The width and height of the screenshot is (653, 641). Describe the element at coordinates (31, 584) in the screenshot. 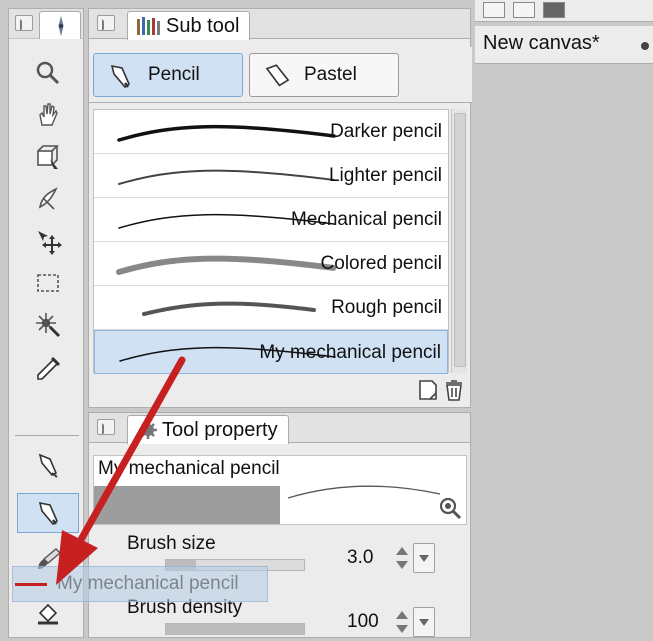

I see `drag-stroke-indicator` at that location.